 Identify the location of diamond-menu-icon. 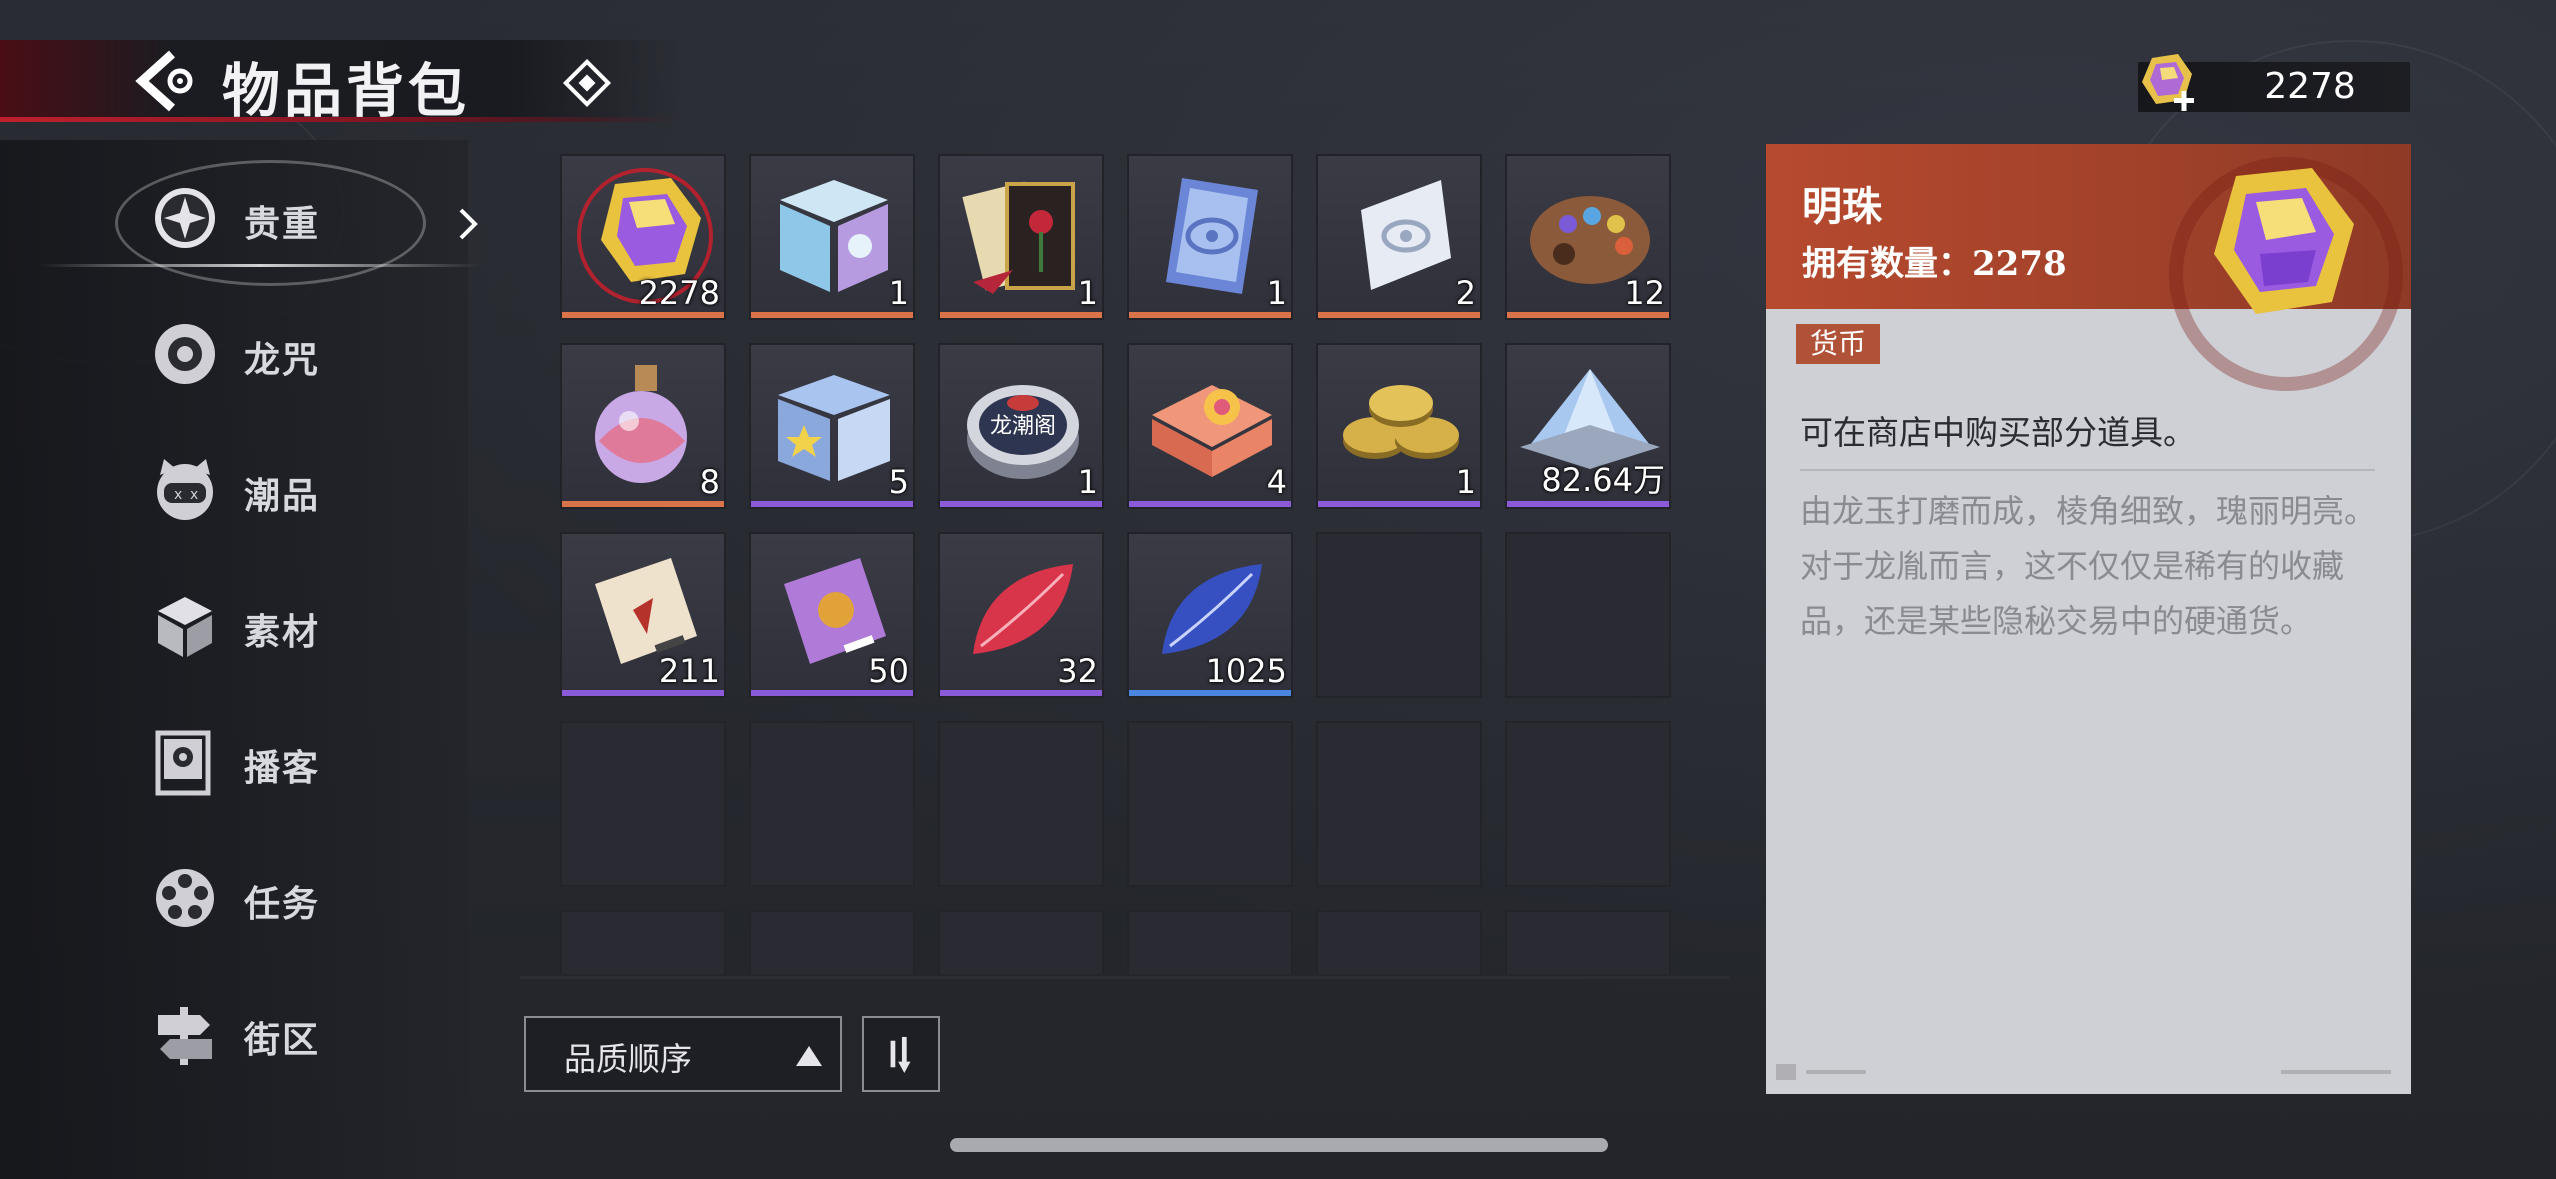
(587, 83).